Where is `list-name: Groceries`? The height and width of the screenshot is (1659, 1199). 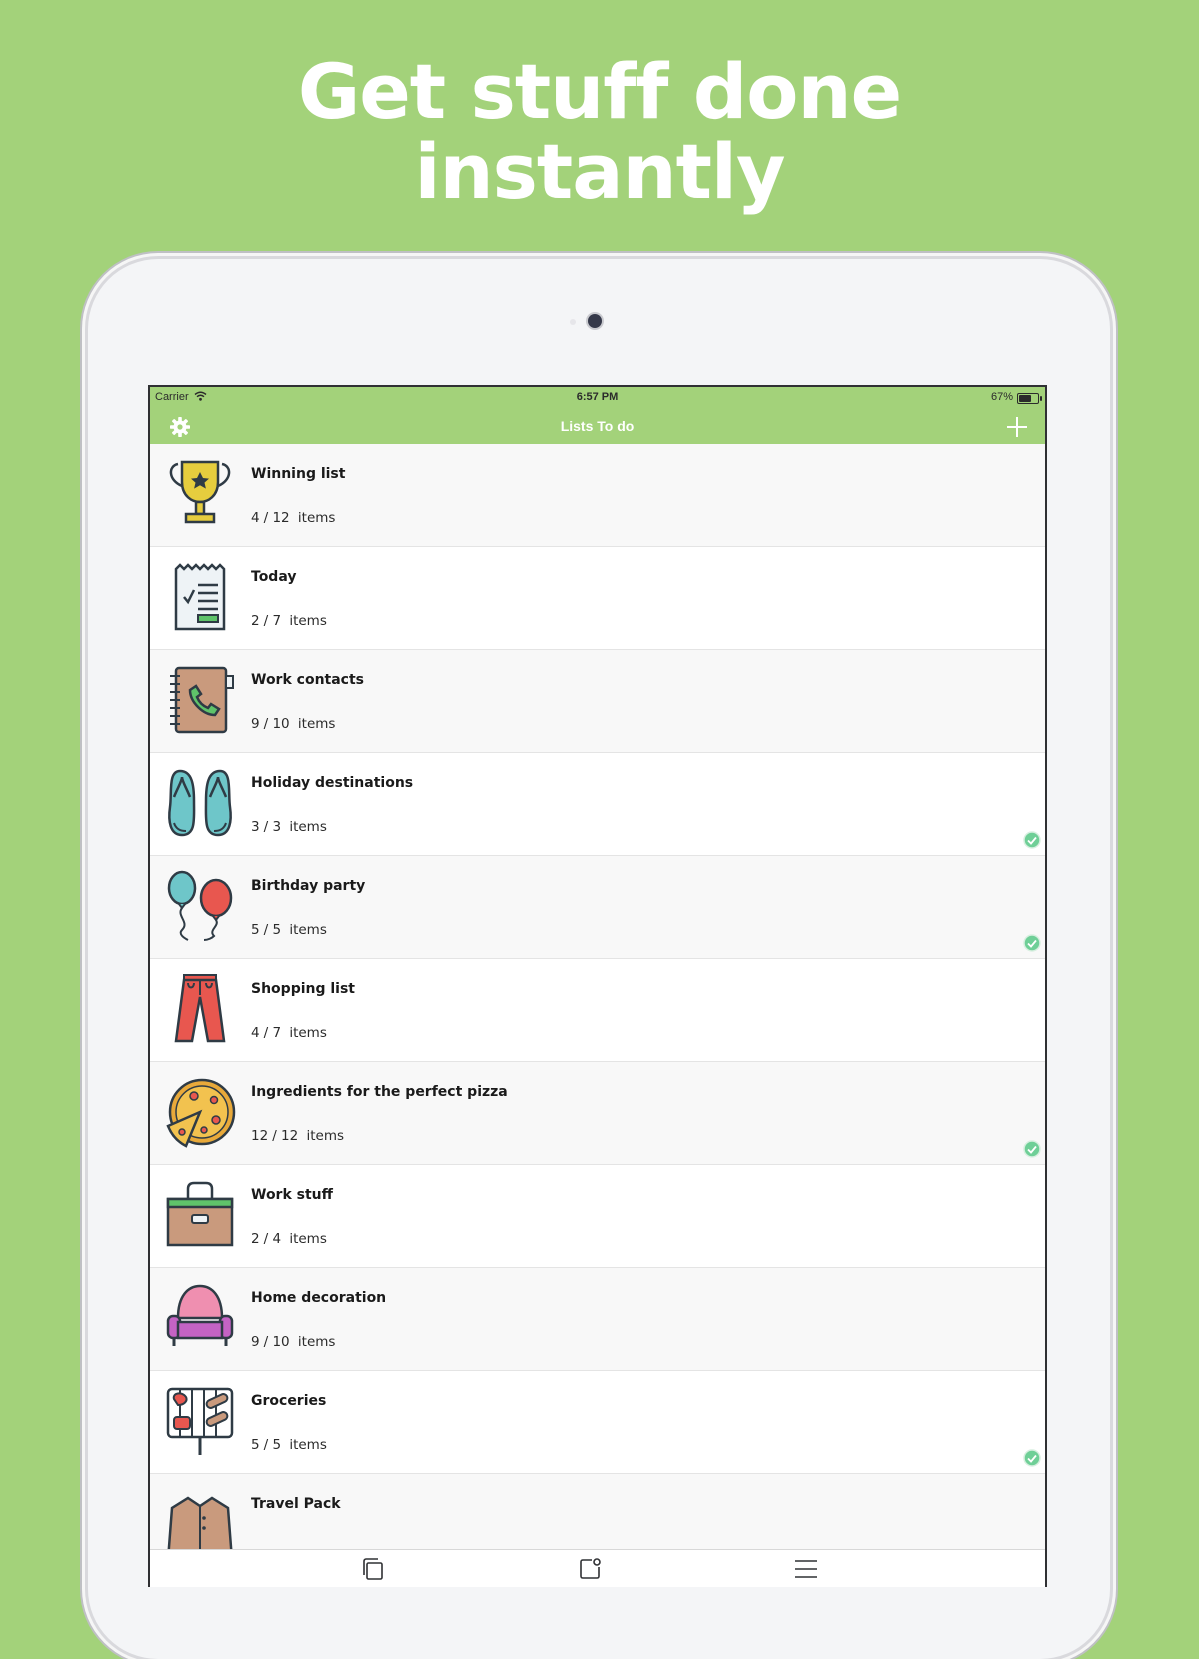
list-name: Groceries is located at coordinates (289, 1401).